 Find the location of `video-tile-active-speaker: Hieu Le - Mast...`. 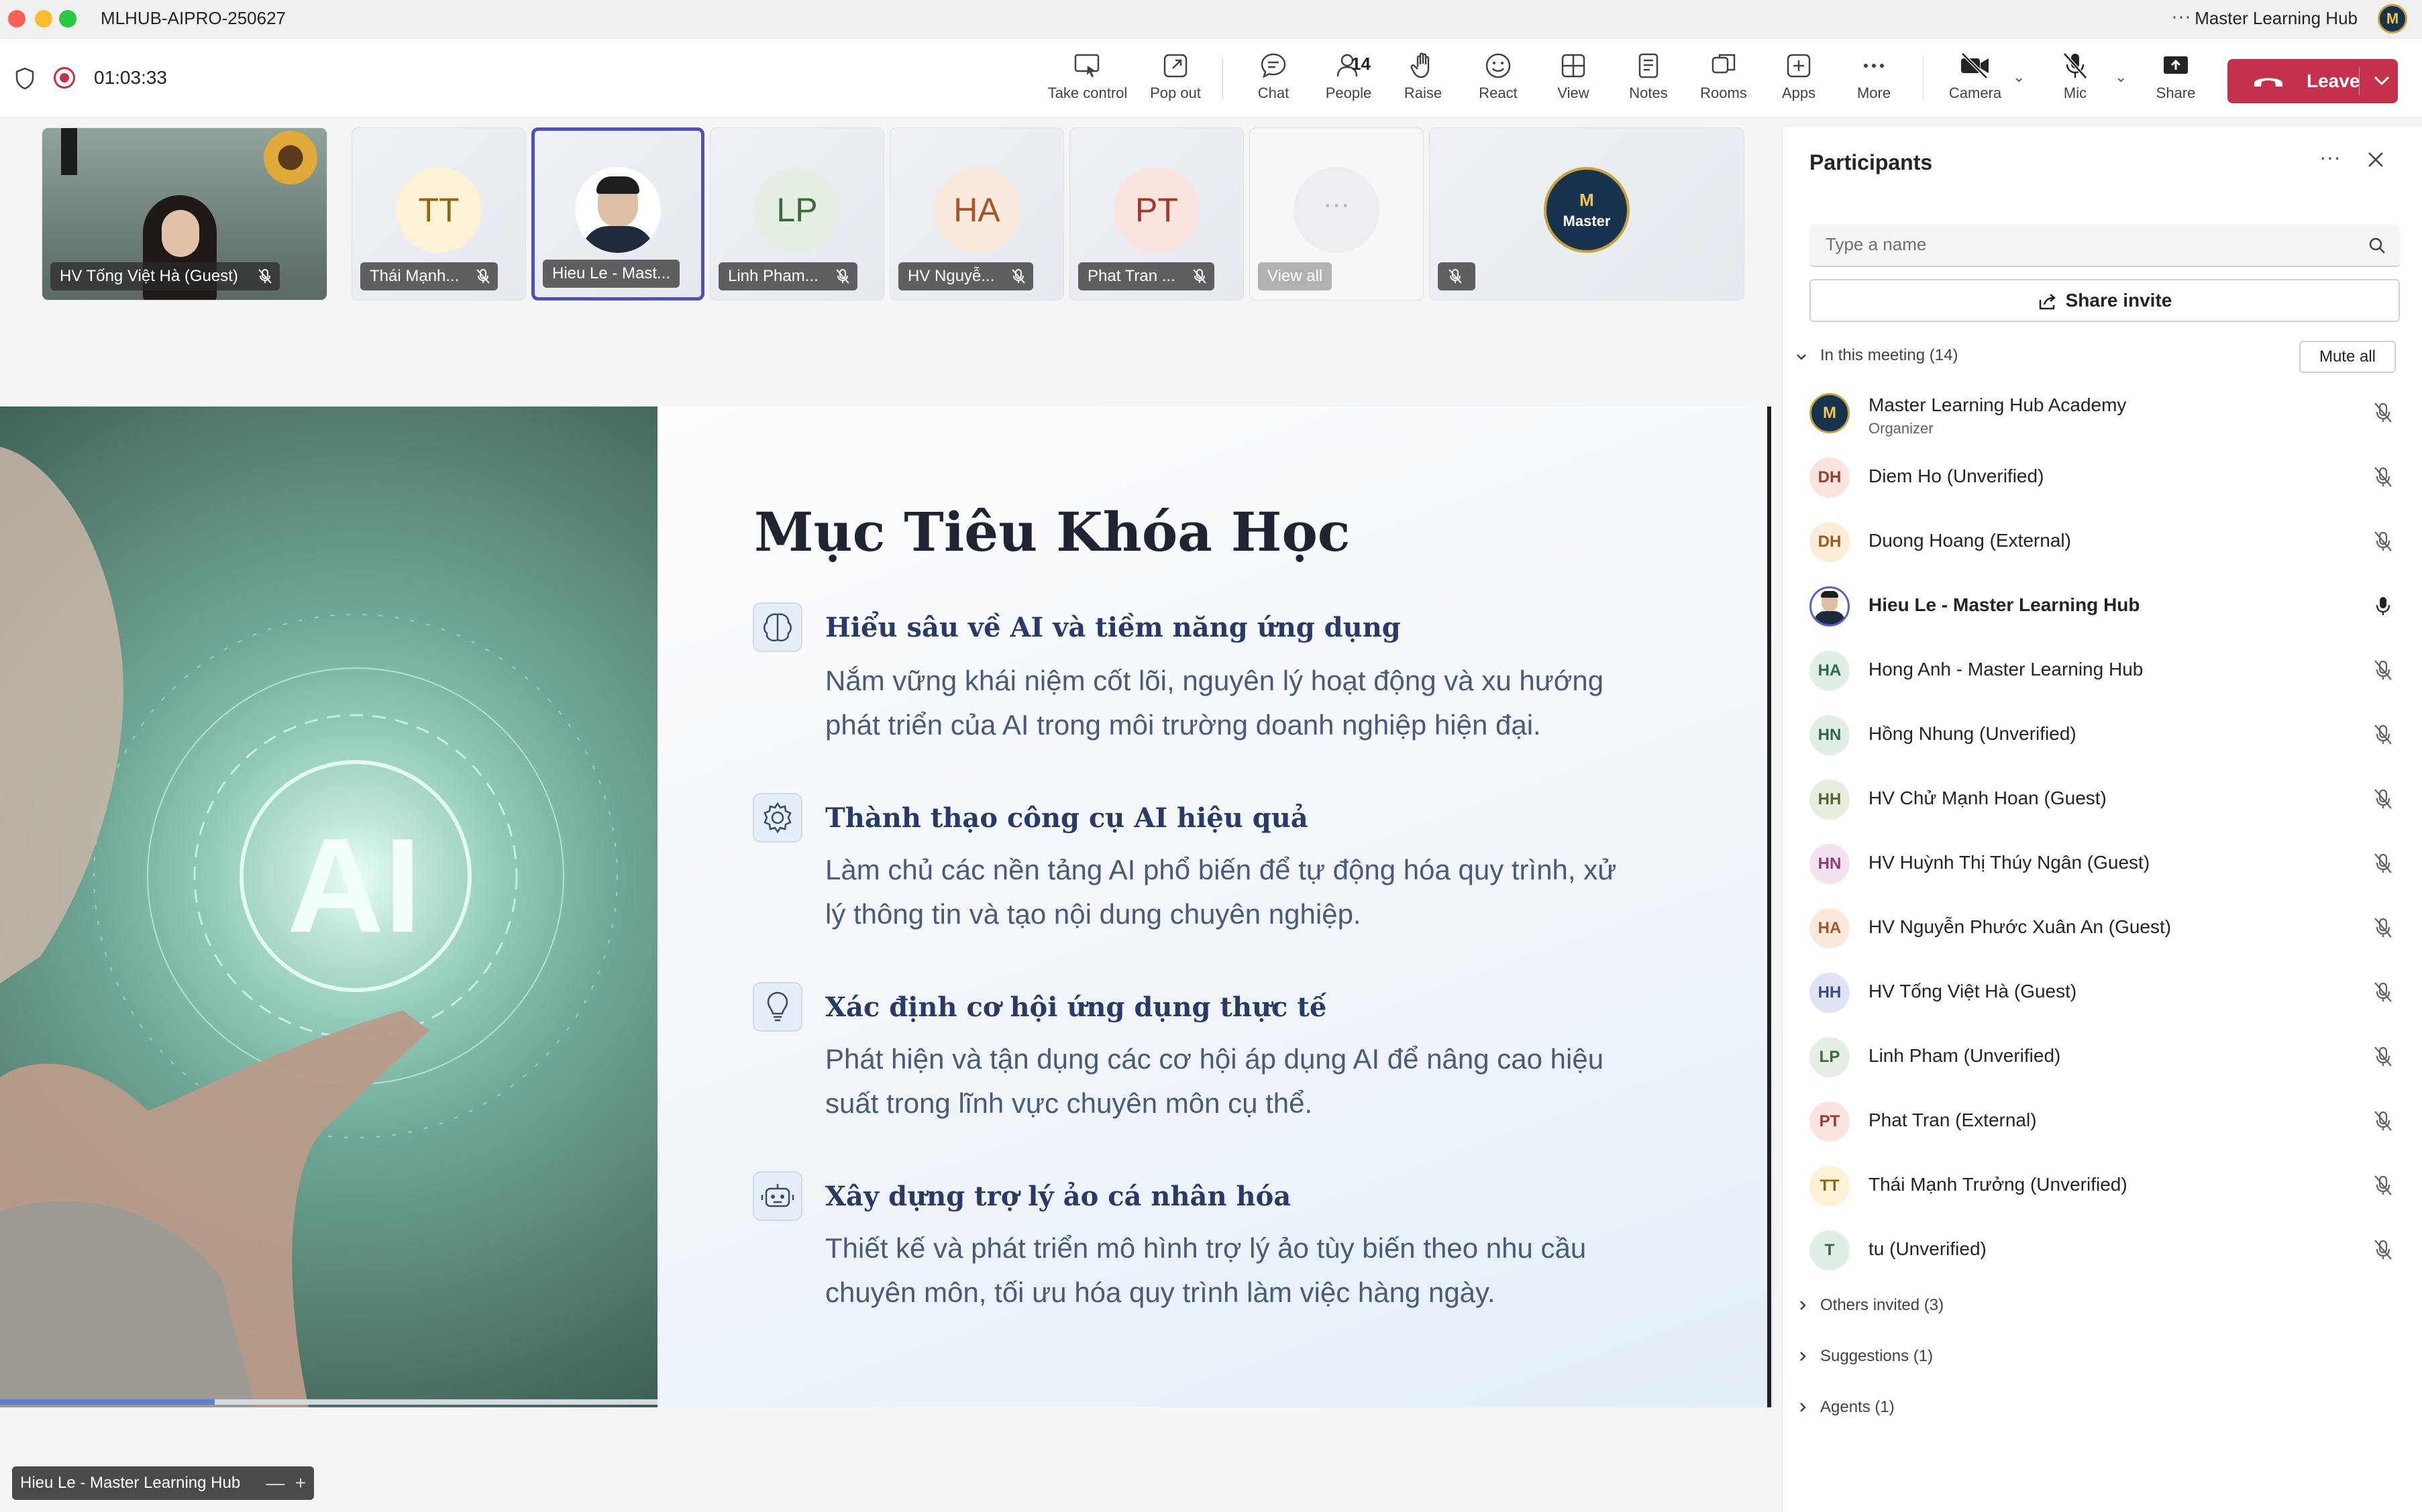

video-tile-active-speaker: Hieu Le - Mast... is located at coordinates (617, 214).